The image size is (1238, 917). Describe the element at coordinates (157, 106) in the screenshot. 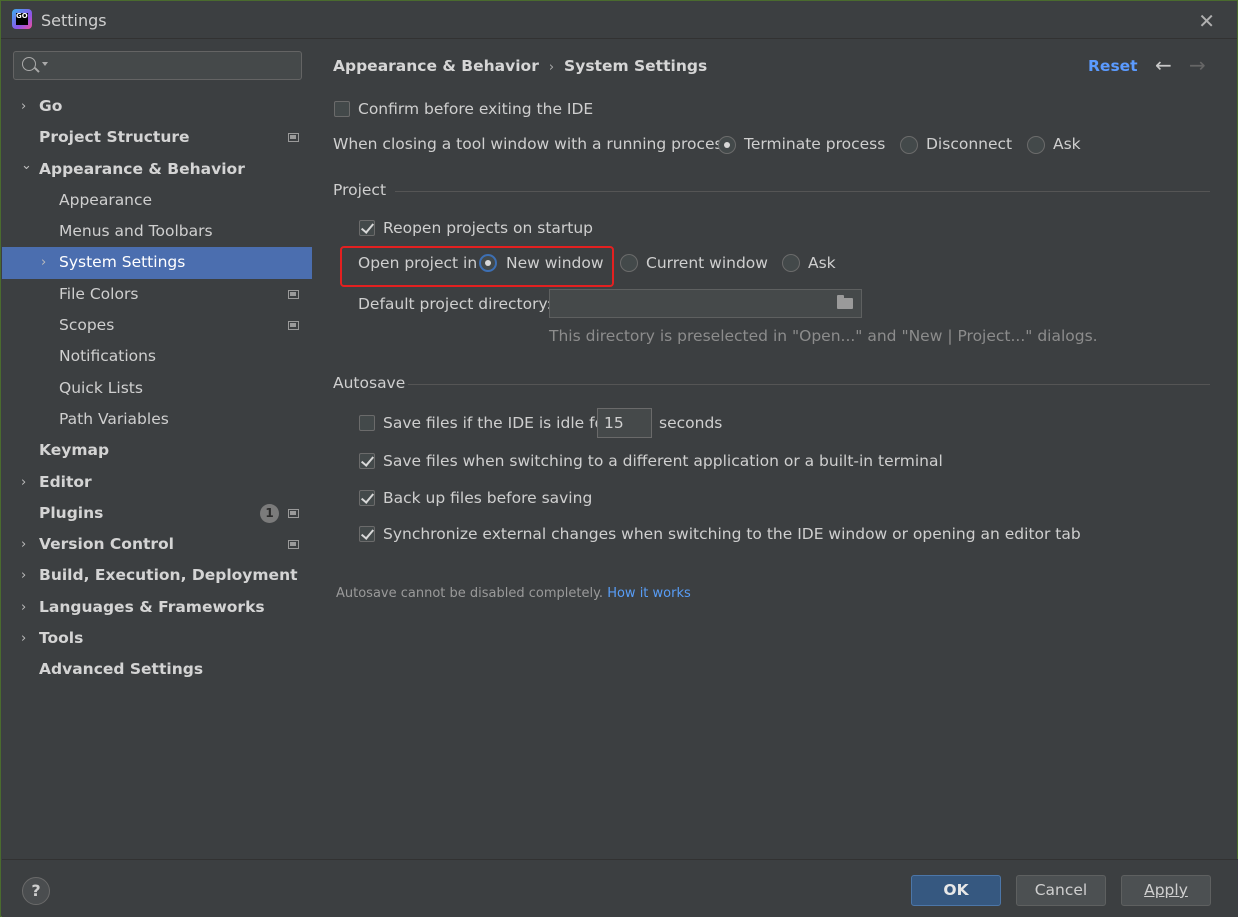

I see `sidebar-item-go: › Go` at that location.